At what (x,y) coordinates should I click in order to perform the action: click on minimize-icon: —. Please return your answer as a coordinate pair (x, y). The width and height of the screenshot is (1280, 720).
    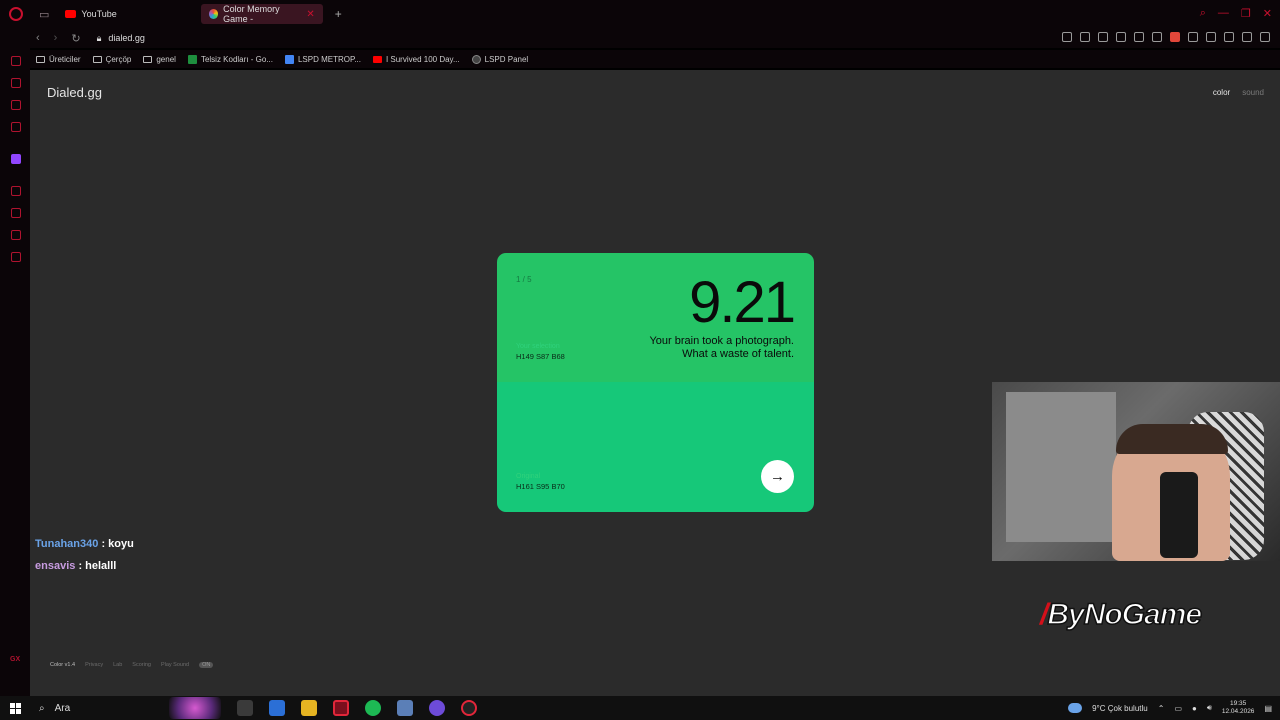
    Looking at the image, I should click on (1223, 13).